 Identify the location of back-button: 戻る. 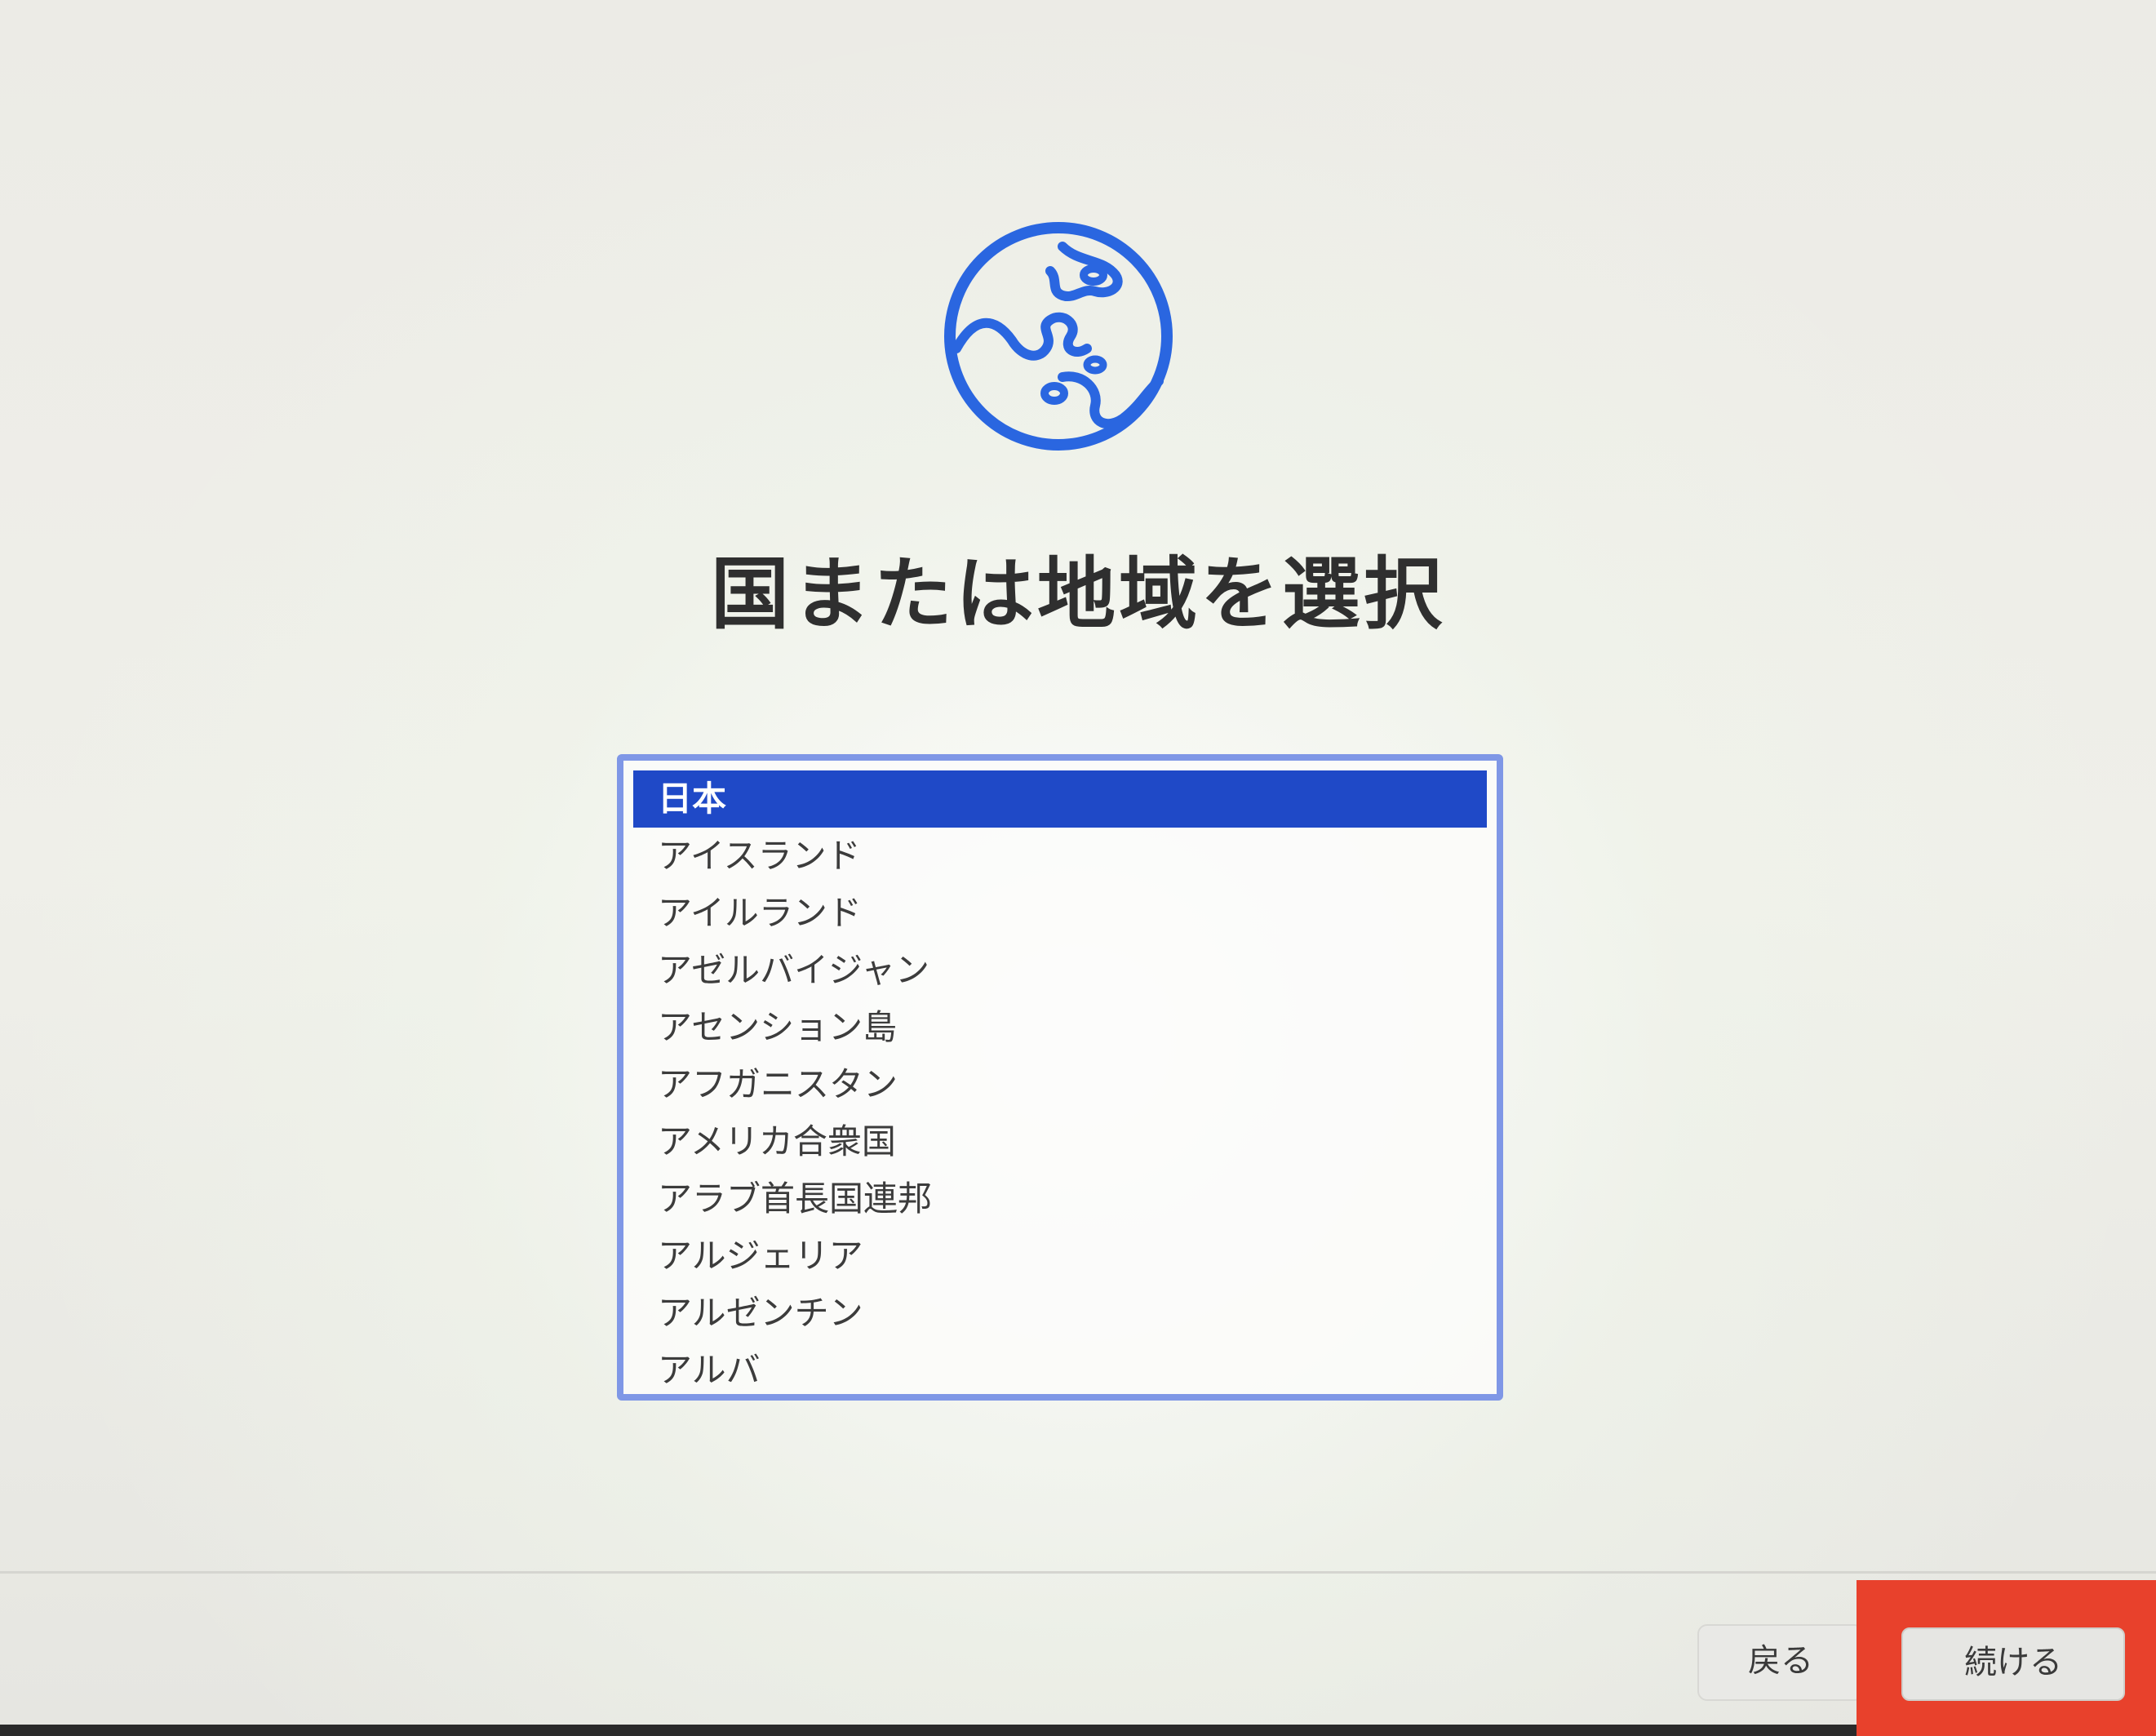
(1780, 1662).